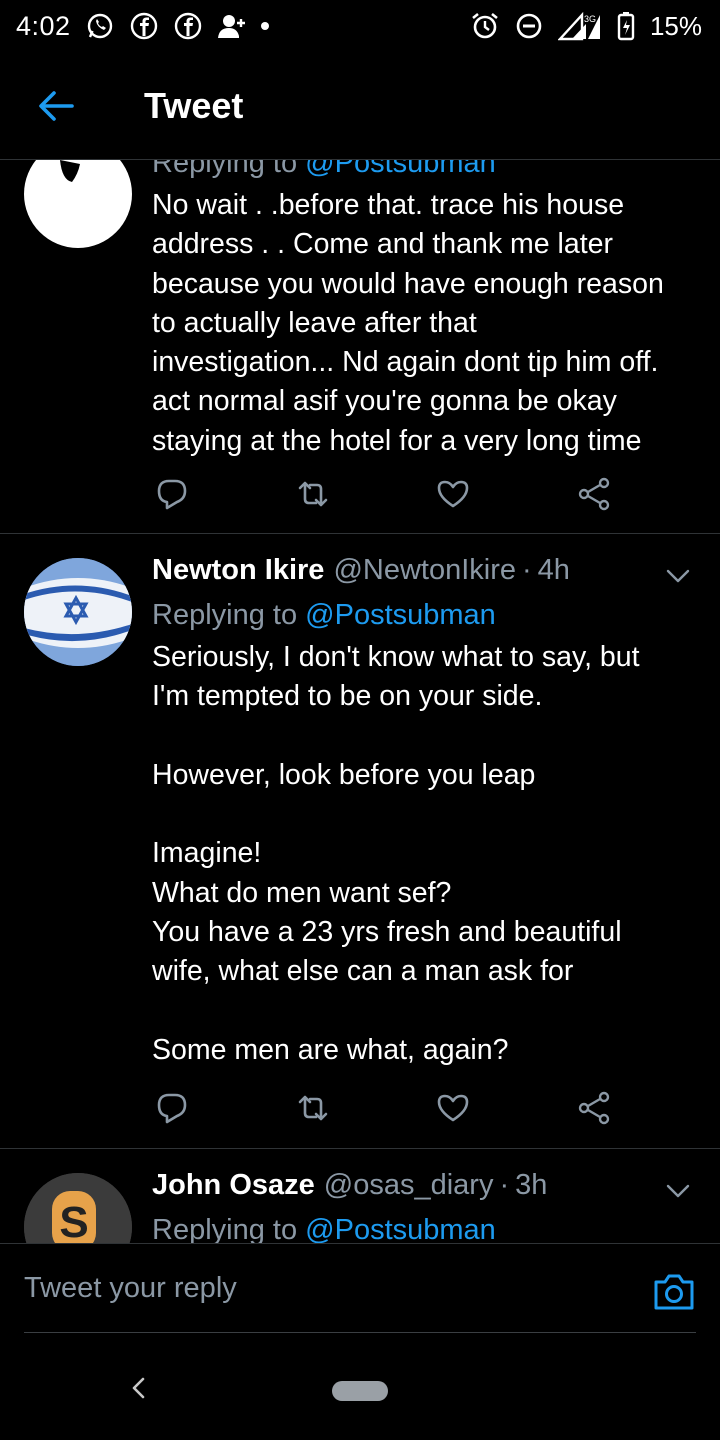 Image resolution: width=720 pixels, height=1440 pixels. I want to click on avatar: S, so click(78, 1208).